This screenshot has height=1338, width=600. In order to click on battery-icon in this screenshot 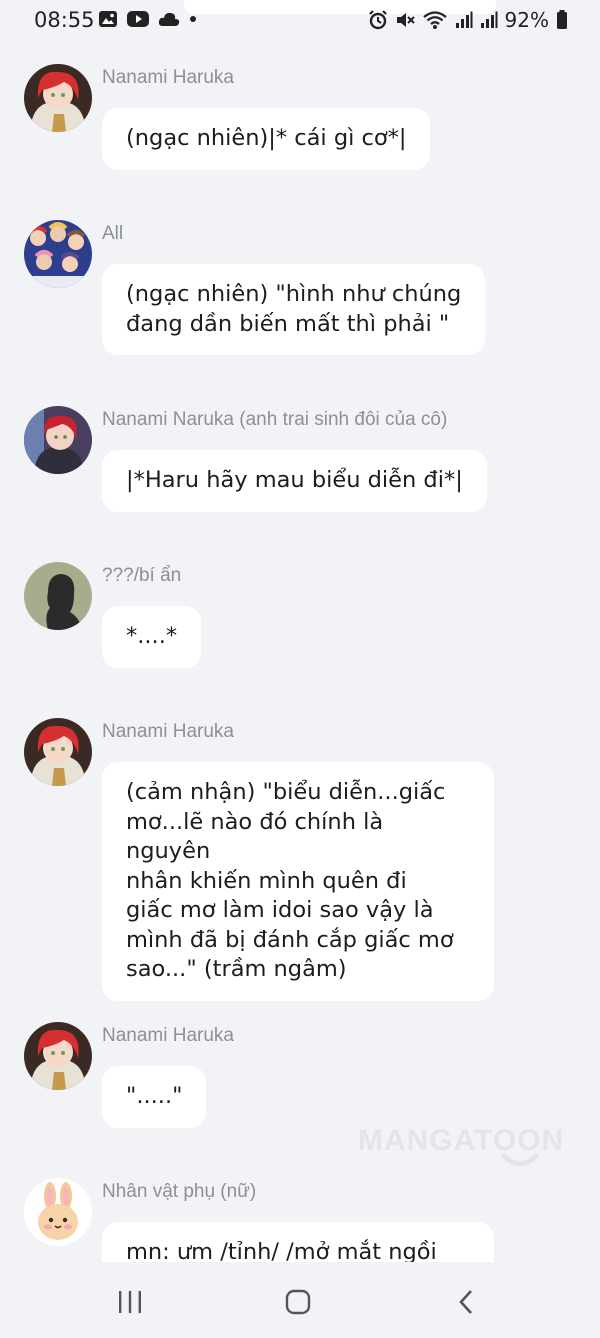, I will do `click(562, 19)`.